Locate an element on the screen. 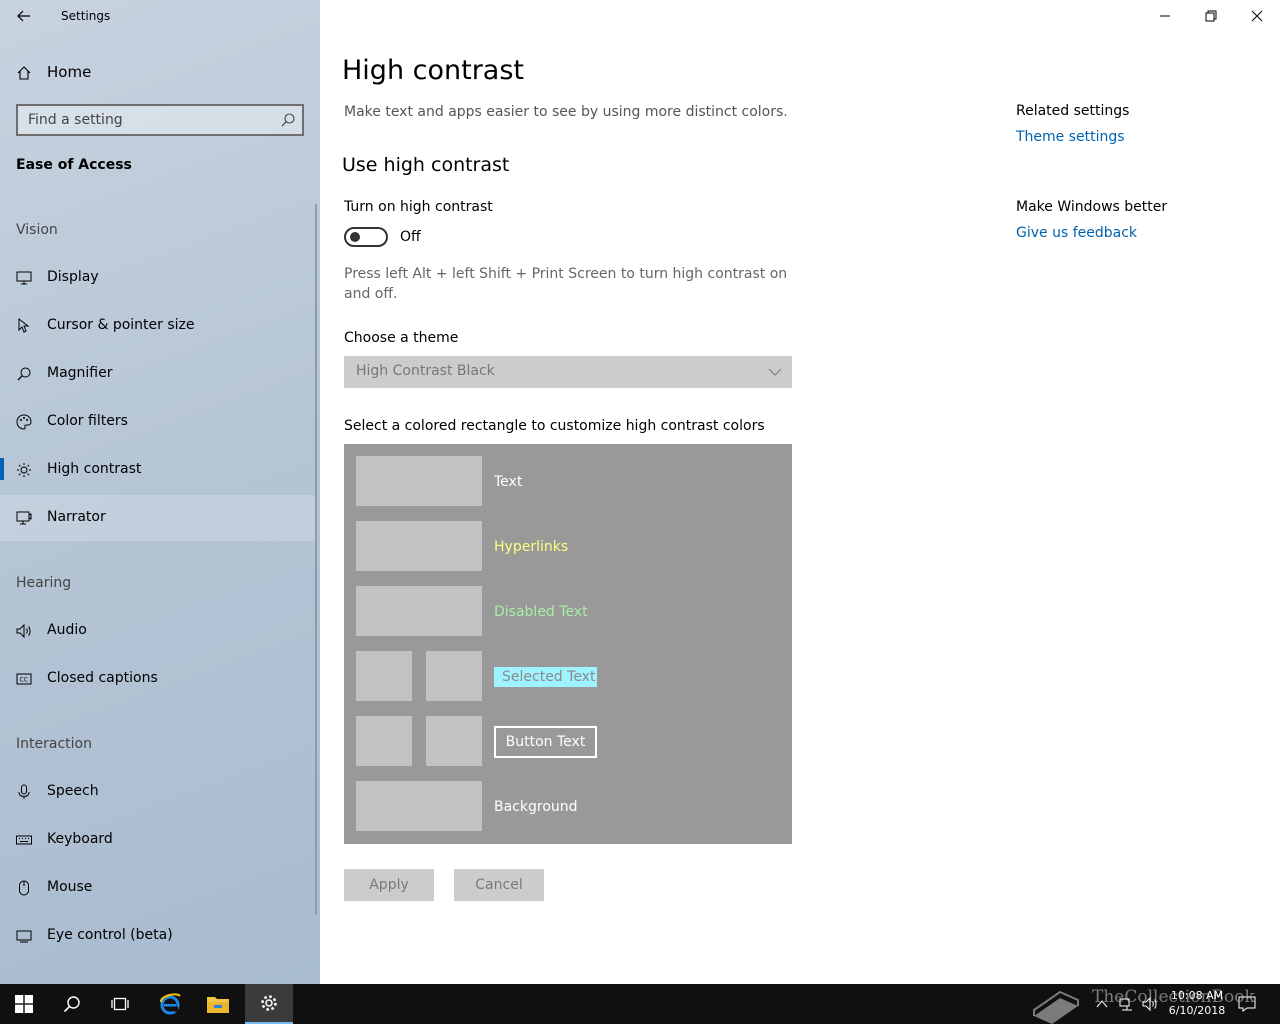  high-contrast-toggle is located at coordinates (366, 237).